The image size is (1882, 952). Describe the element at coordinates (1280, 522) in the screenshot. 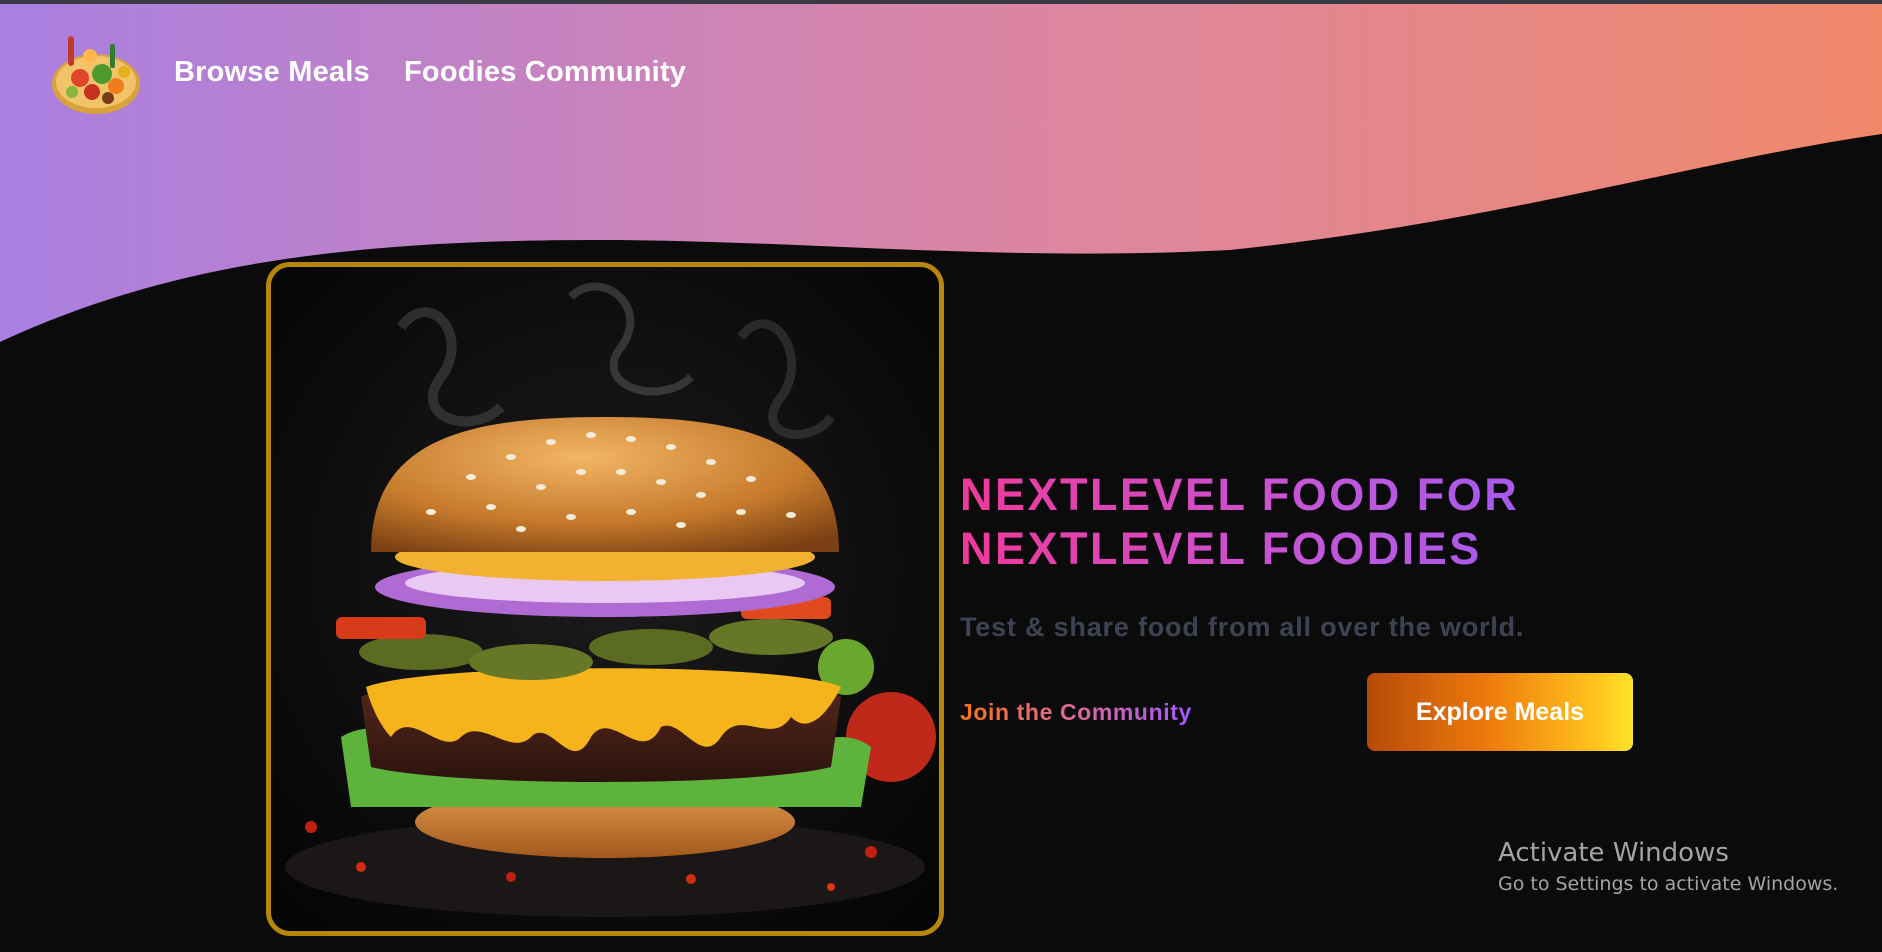

I see `hero-headline: NEXTLEVEL FOOD FOR NEXTLEVEL FOODIES` at that location.